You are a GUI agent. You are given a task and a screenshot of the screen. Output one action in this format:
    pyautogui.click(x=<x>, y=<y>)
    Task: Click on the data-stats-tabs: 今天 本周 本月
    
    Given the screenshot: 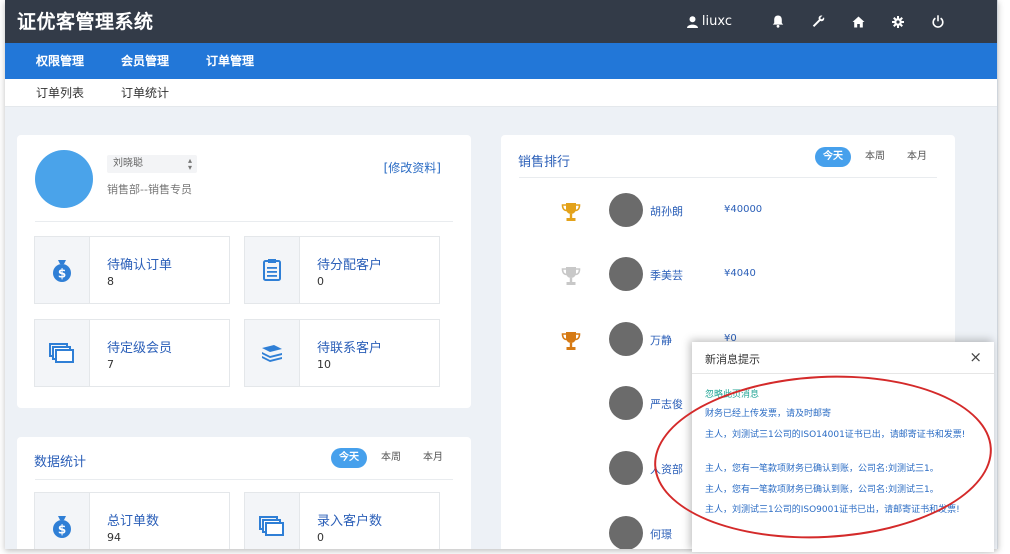 What is the action you would take?
    pyautogui.click(x=388, y=458)
    